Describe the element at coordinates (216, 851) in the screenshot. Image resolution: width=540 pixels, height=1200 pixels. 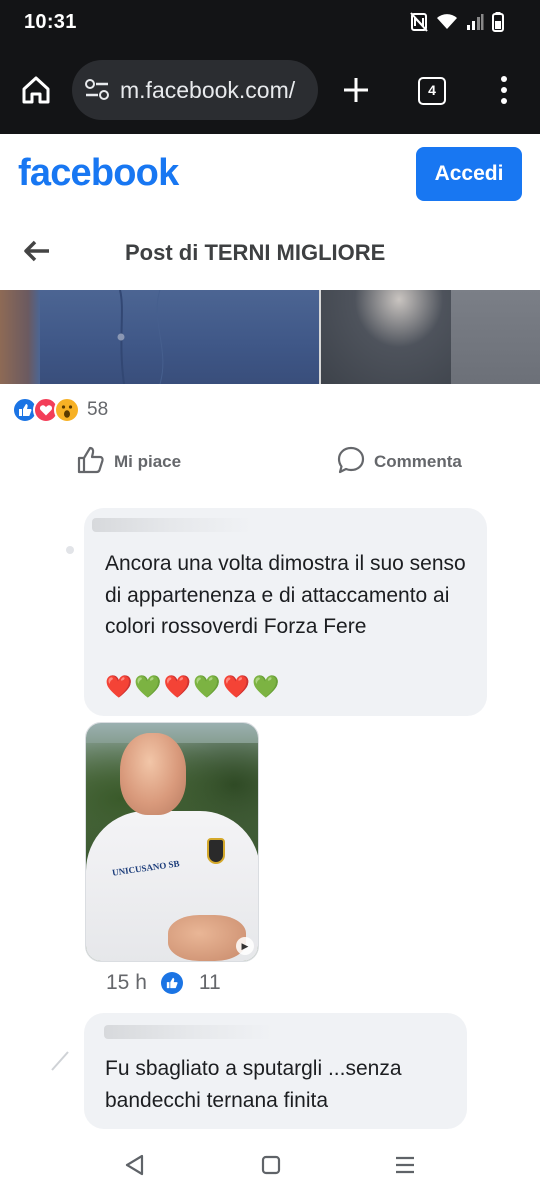
I see `shirt-logo-icon` at that location.